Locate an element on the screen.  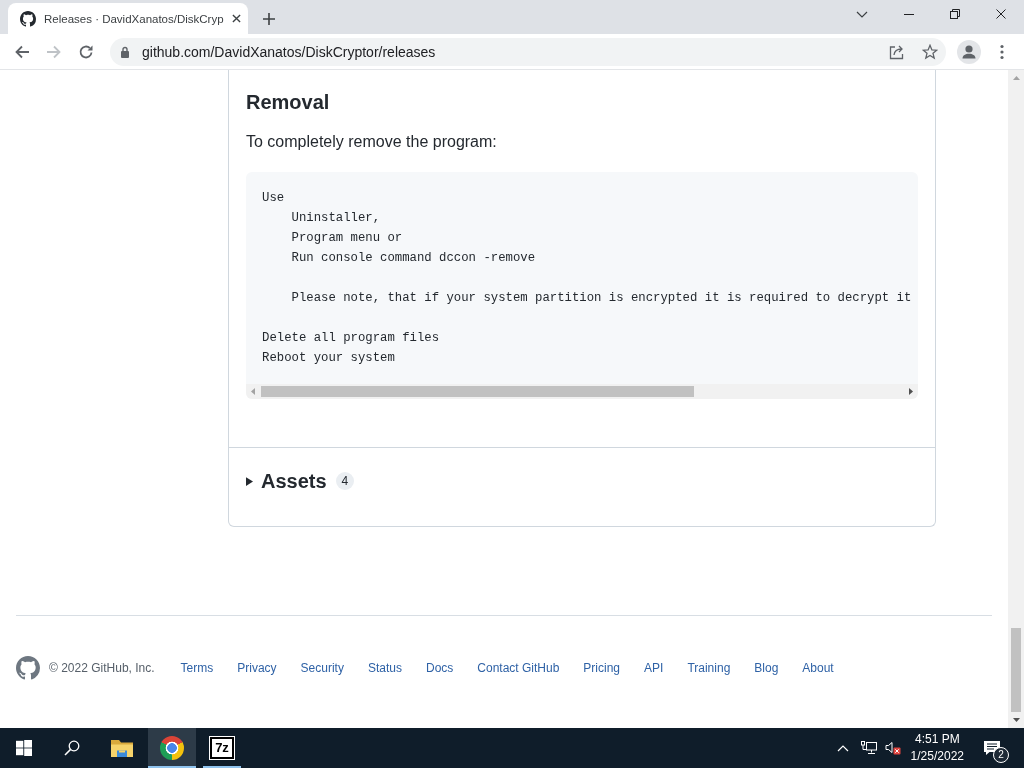
horizontal-scrollbar is located at coordinates (582, 391).